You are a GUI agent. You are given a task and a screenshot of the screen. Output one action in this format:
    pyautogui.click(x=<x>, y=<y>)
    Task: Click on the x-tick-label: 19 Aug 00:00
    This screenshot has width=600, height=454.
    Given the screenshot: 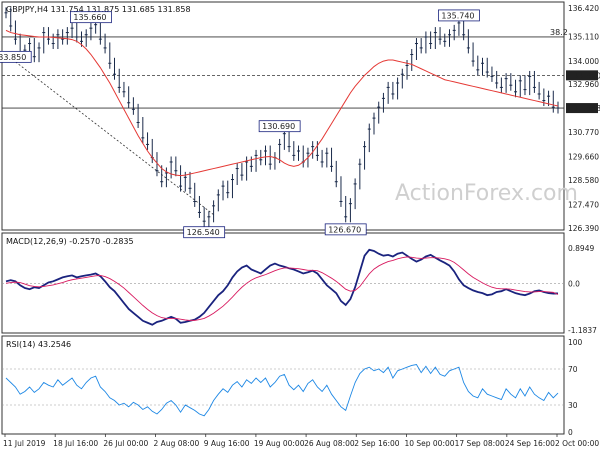 What is the action you would take?
    pyautogui.click(x=279, y=443)
    